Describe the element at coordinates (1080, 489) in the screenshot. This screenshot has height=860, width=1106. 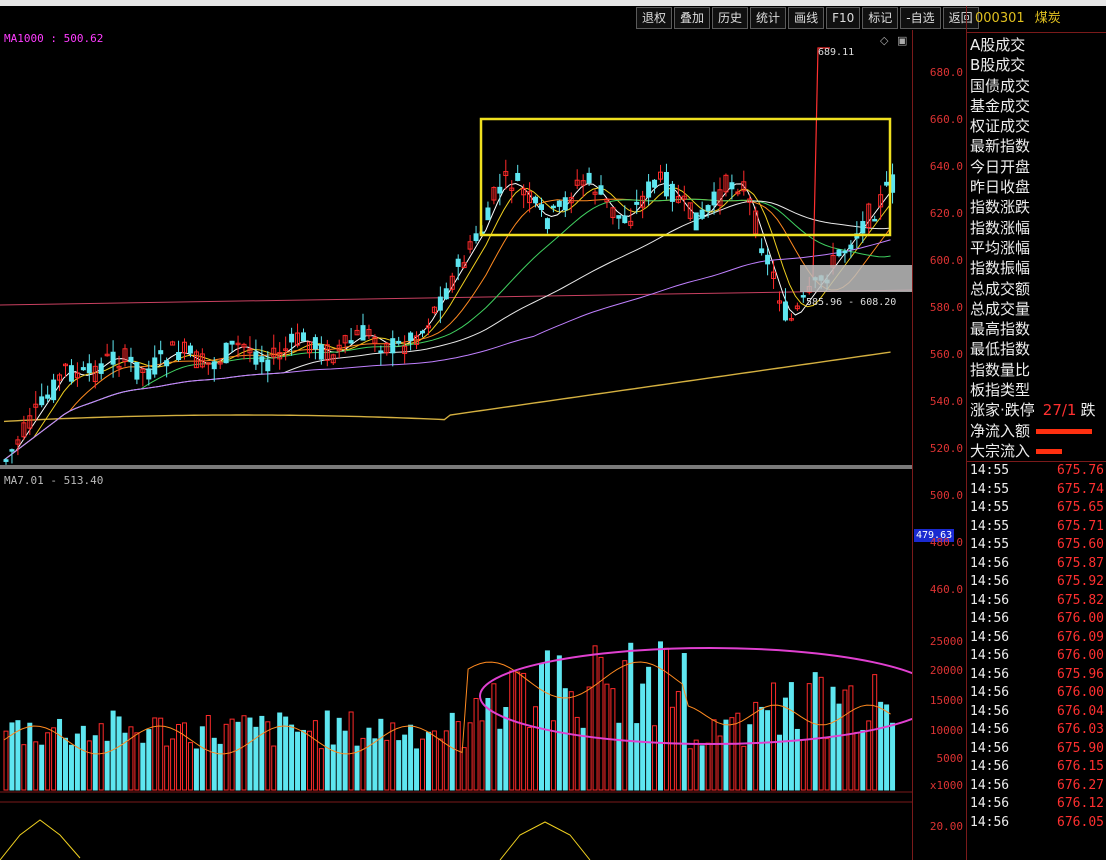
I see `tick-price: 675.74` at that location.